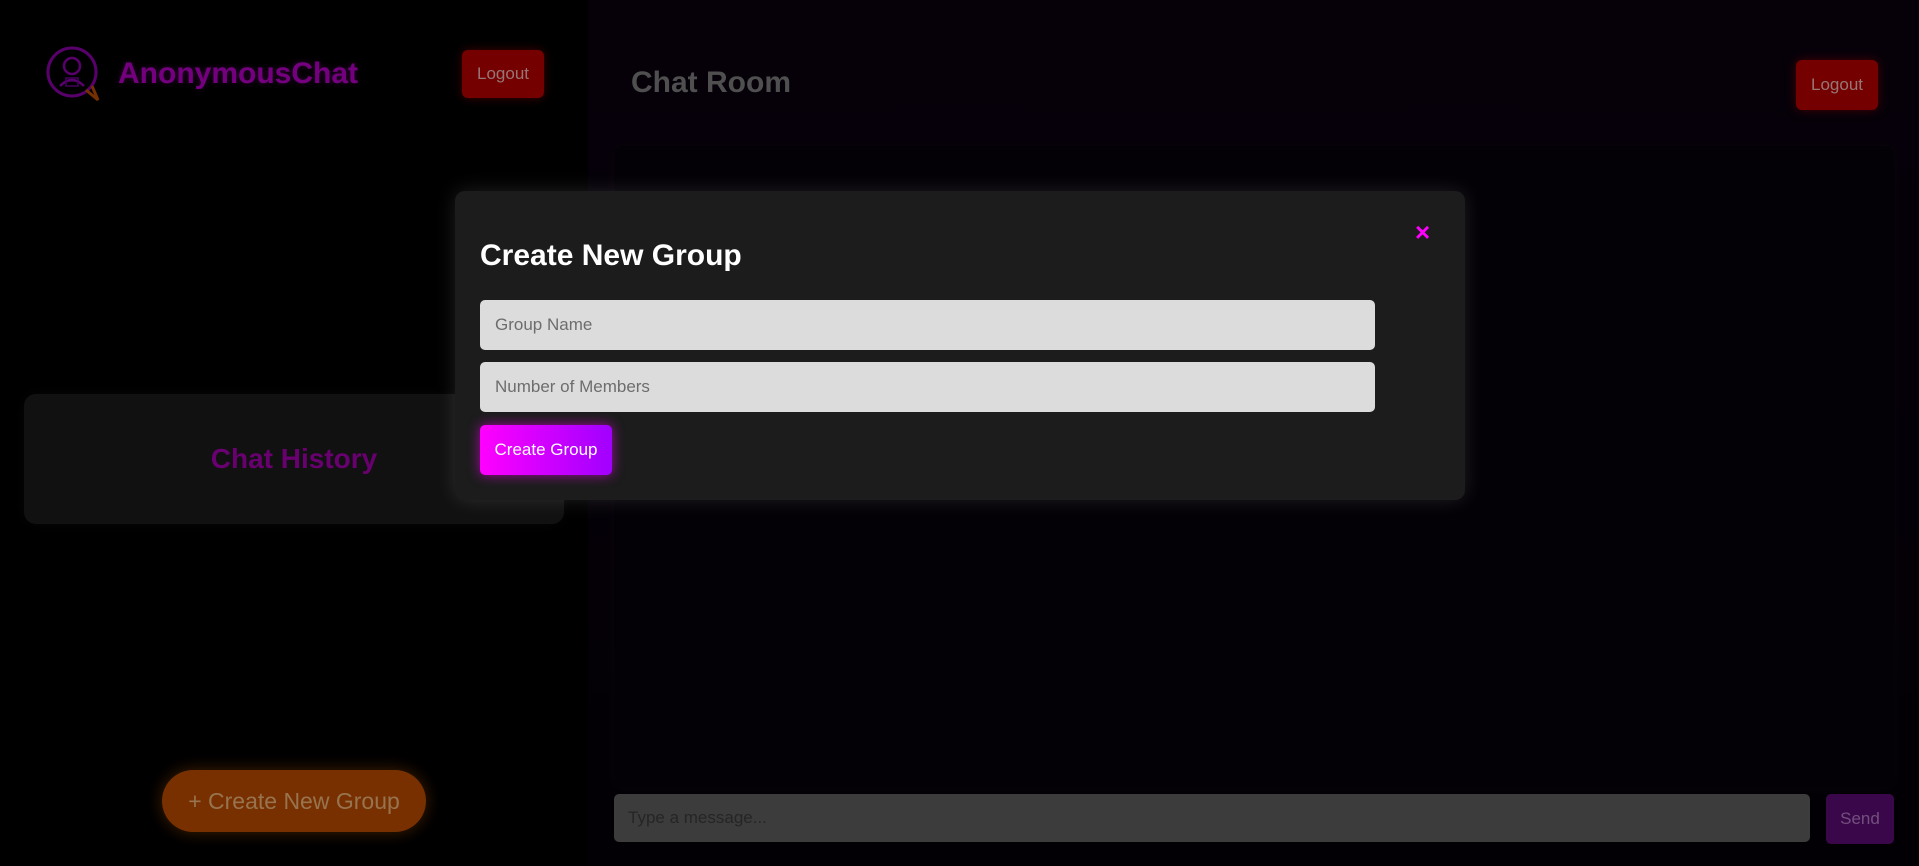 Image resolution: width=1919 pixels, height=866 pixels. Describe the element at coordinates (927, 325) in the screenshot. I see `group-name-input` at that location.